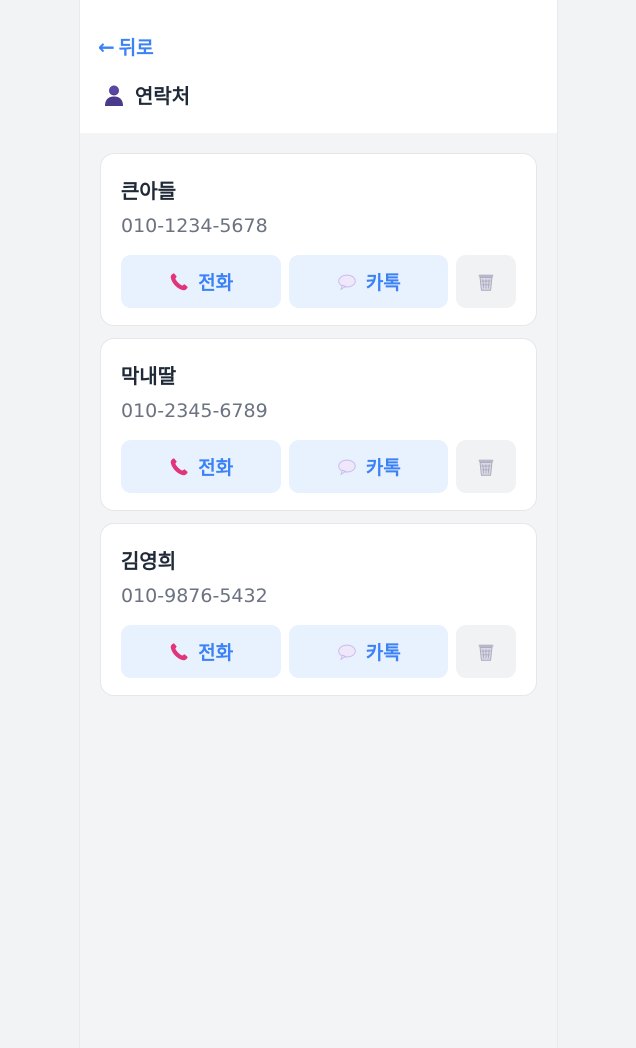 This screenshot has height=1048, width=636. Describe the element at coordinates (149, 191) in the screenshot. I see `contact-name: 큰아들` at that location.